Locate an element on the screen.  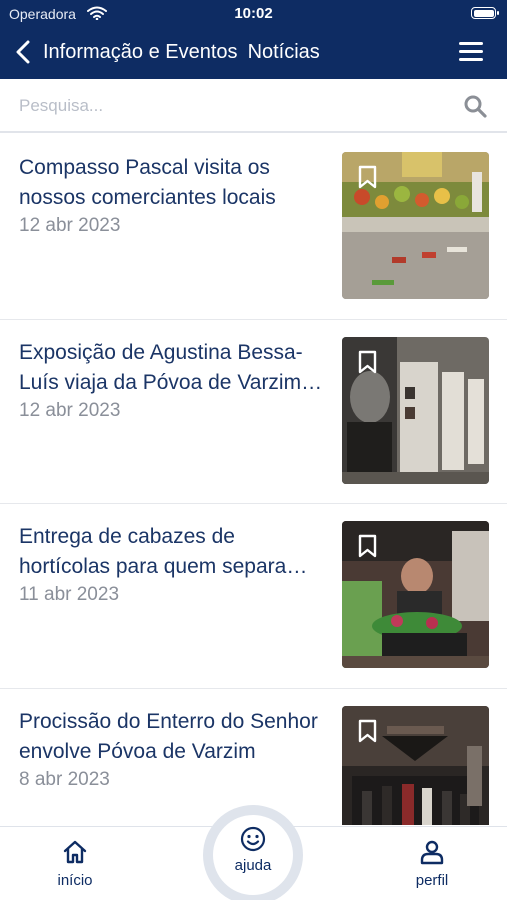
help-button: ajuda is located at coordinates (253, 855).